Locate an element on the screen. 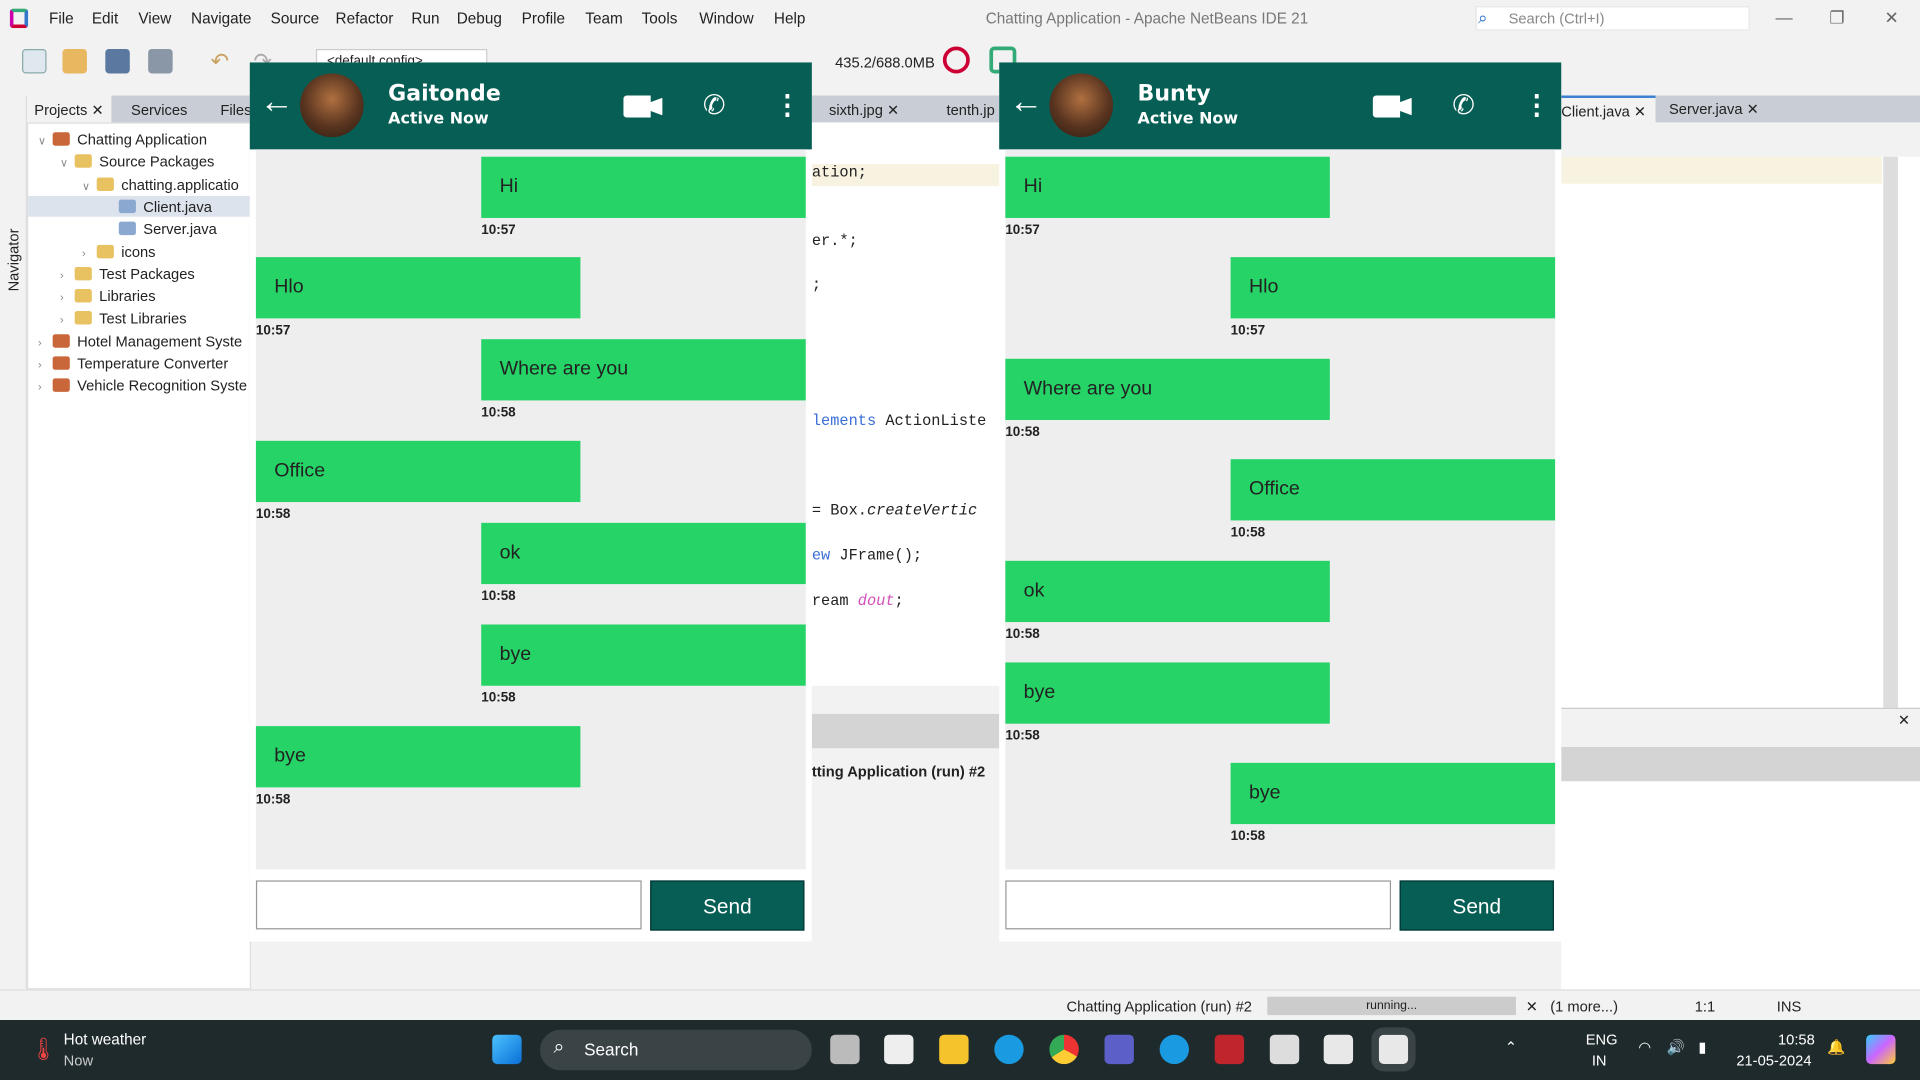  task-view-icon is located at coordinates (845, 1049).